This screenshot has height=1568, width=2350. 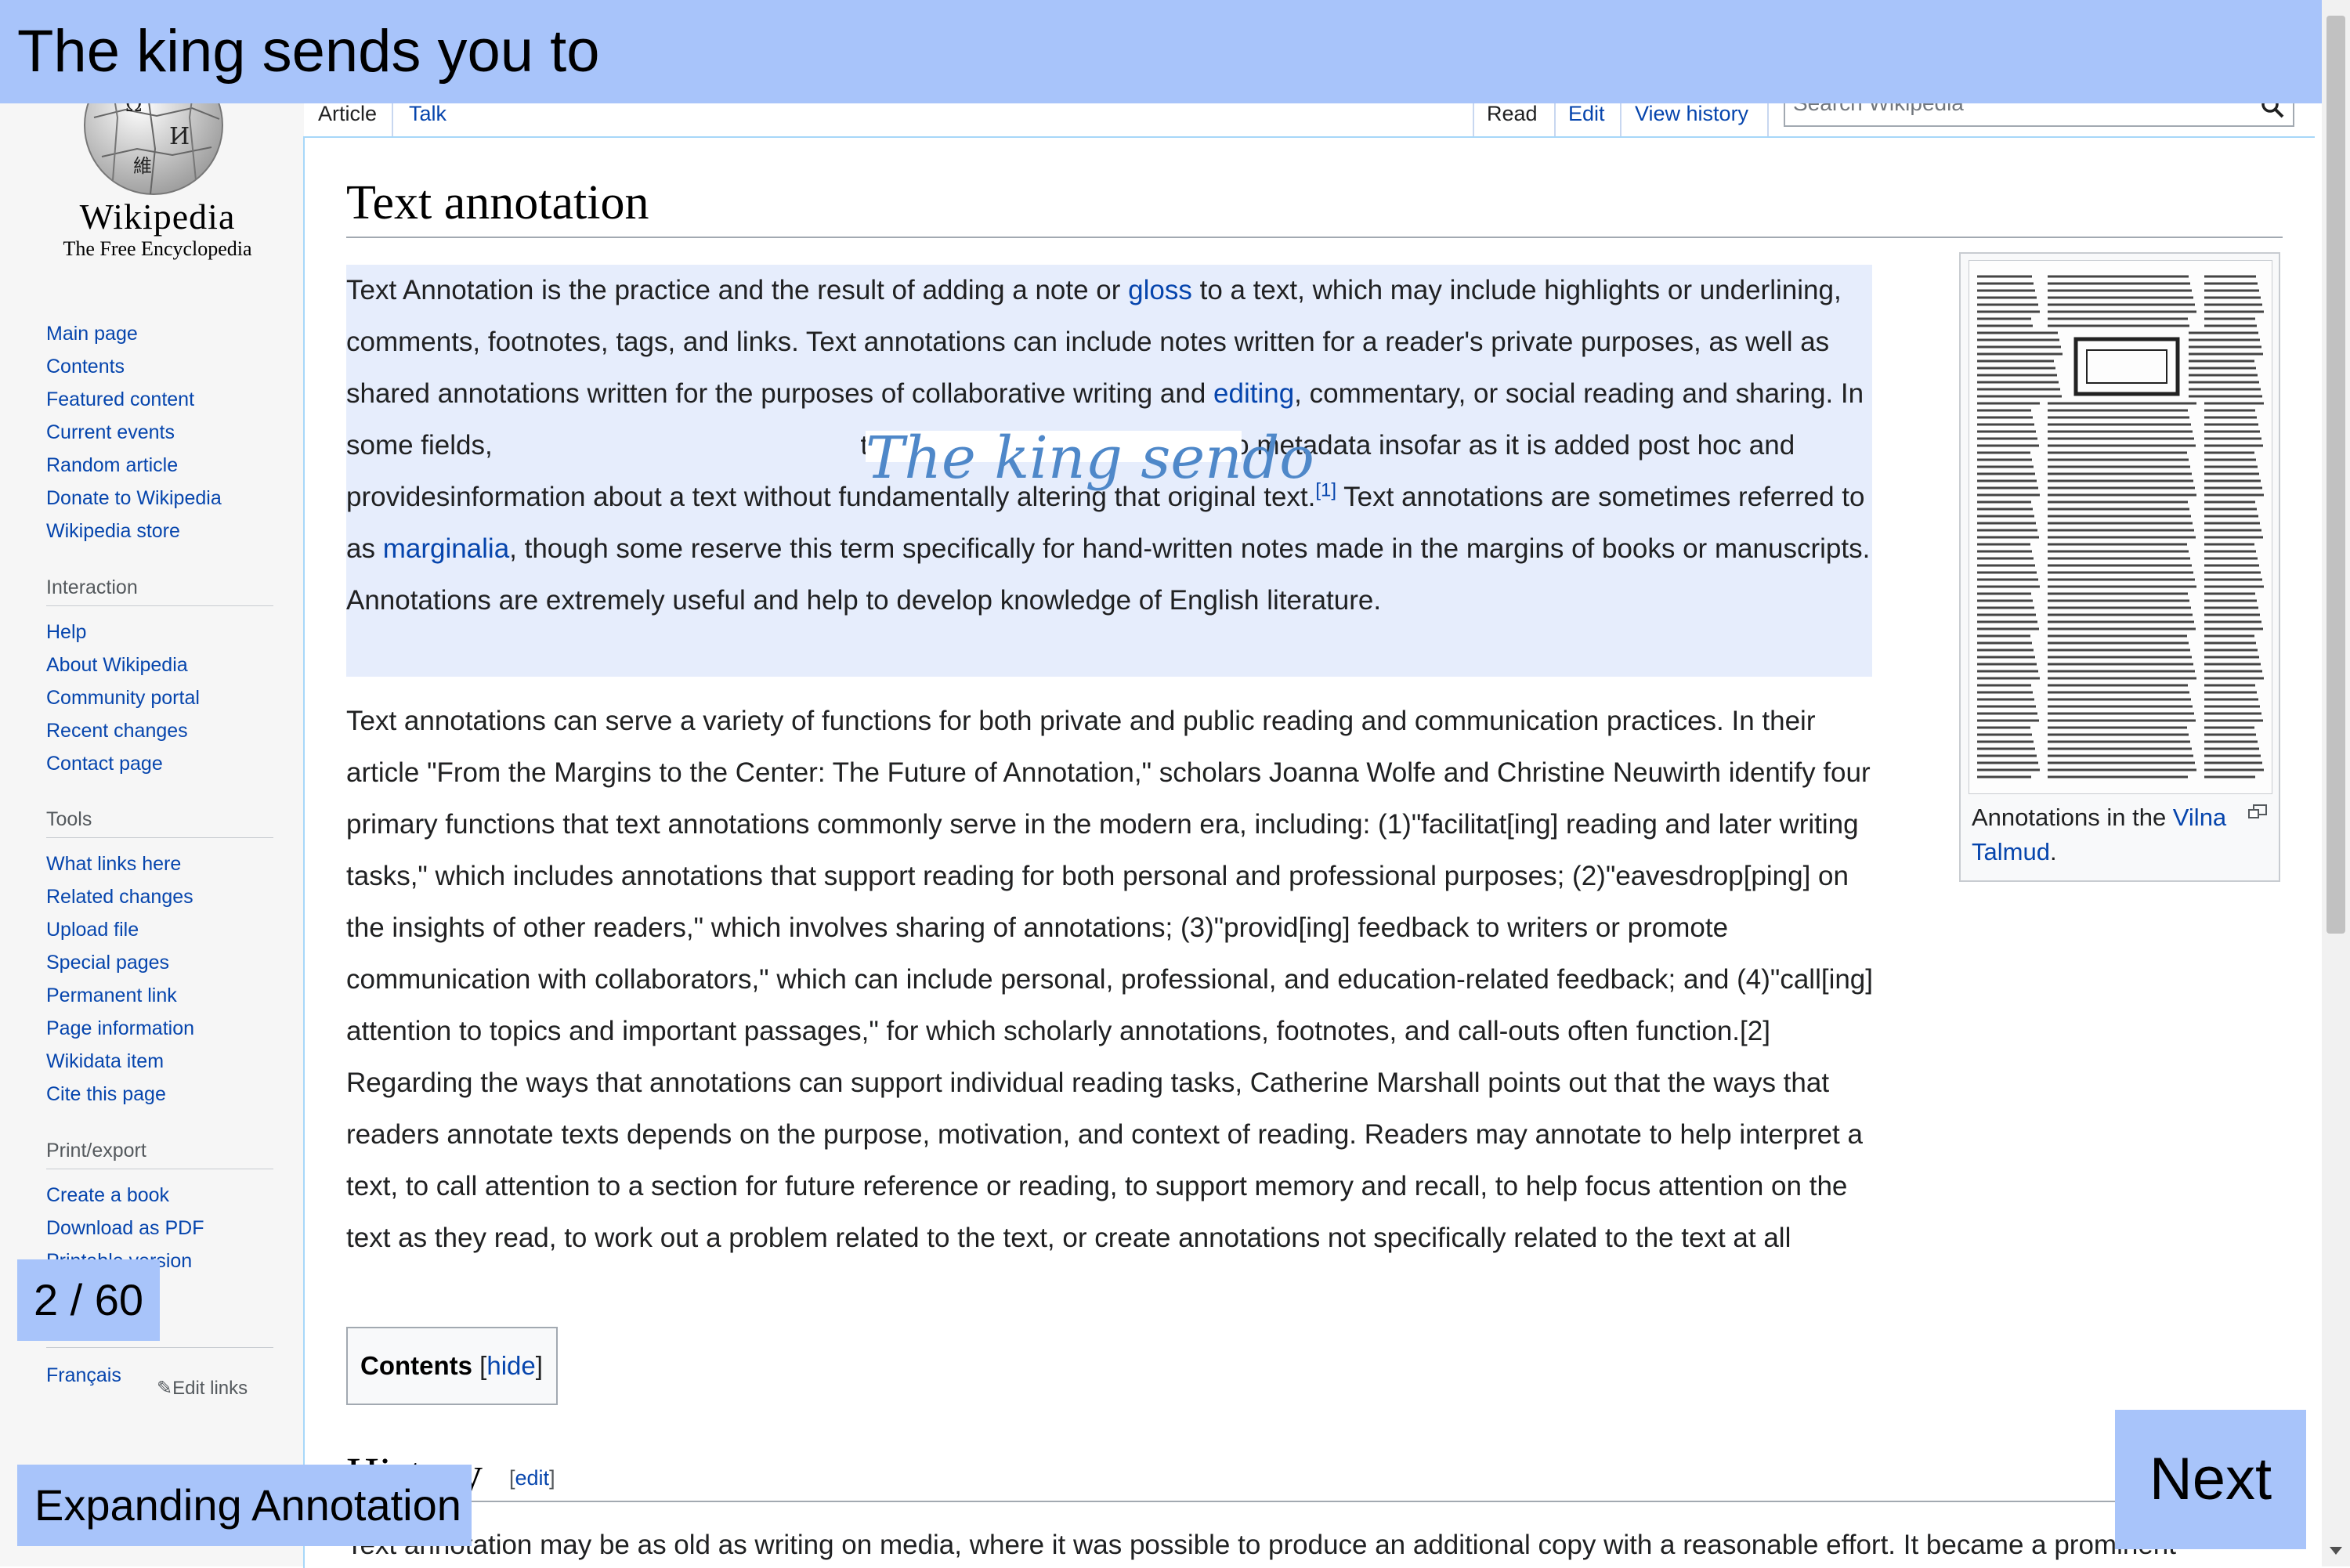 I want to click on handwritten-annotation: The king sendo, so click(x=1090, y=458).